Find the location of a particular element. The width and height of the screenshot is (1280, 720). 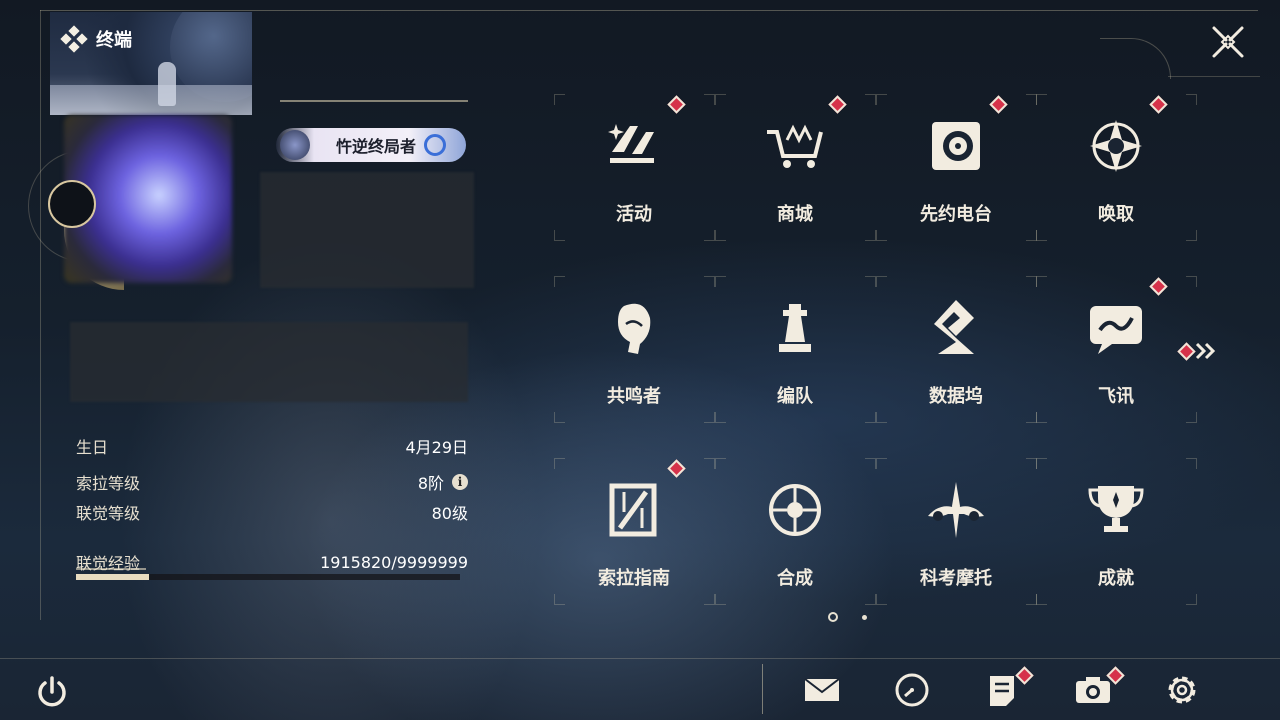

stat-value: 8阶 is located at coordinates (430, 483).